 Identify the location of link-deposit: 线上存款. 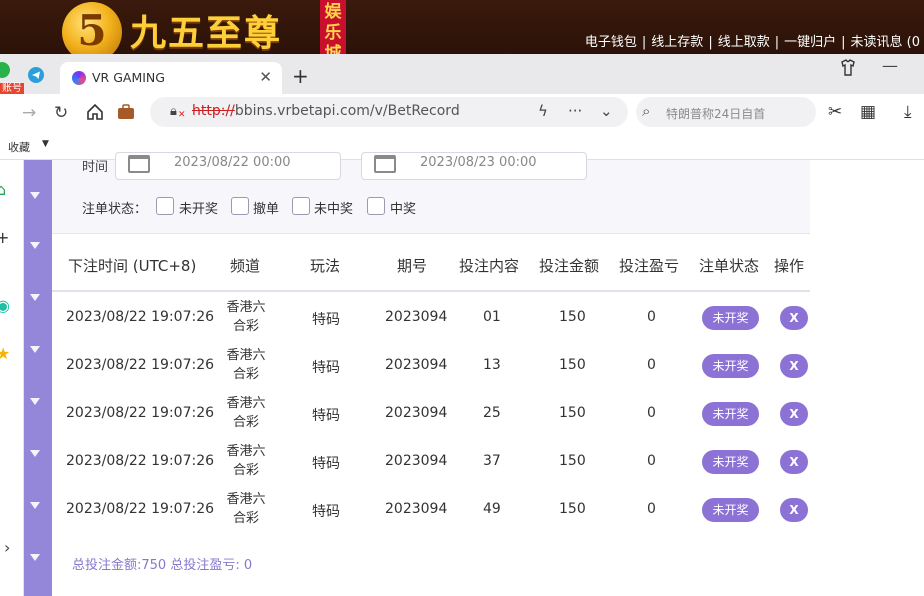
(677, 42).